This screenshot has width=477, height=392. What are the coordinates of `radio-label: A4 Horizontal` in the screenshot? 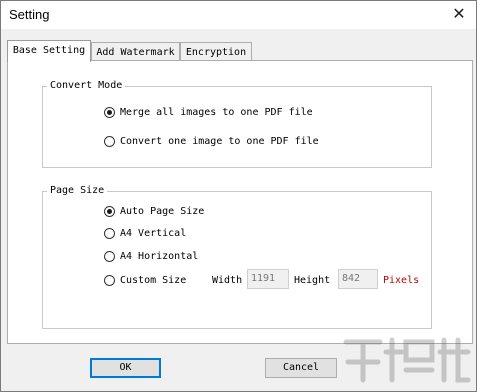 It's located at (159, 256).